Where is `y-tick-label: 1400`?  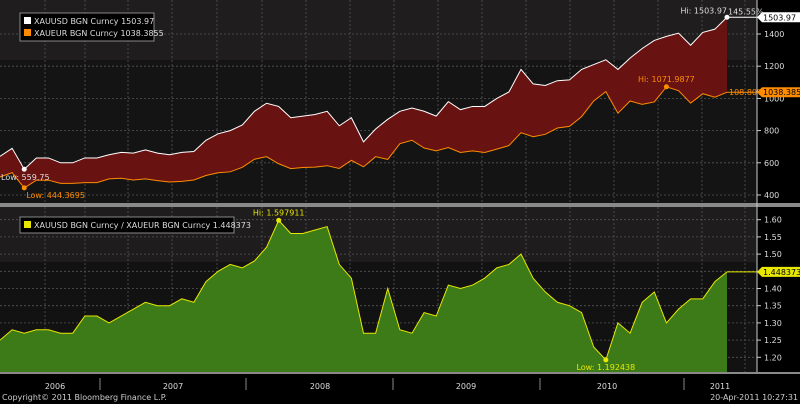 y-tick-label: 1400 is located at coordinates (774, 34).